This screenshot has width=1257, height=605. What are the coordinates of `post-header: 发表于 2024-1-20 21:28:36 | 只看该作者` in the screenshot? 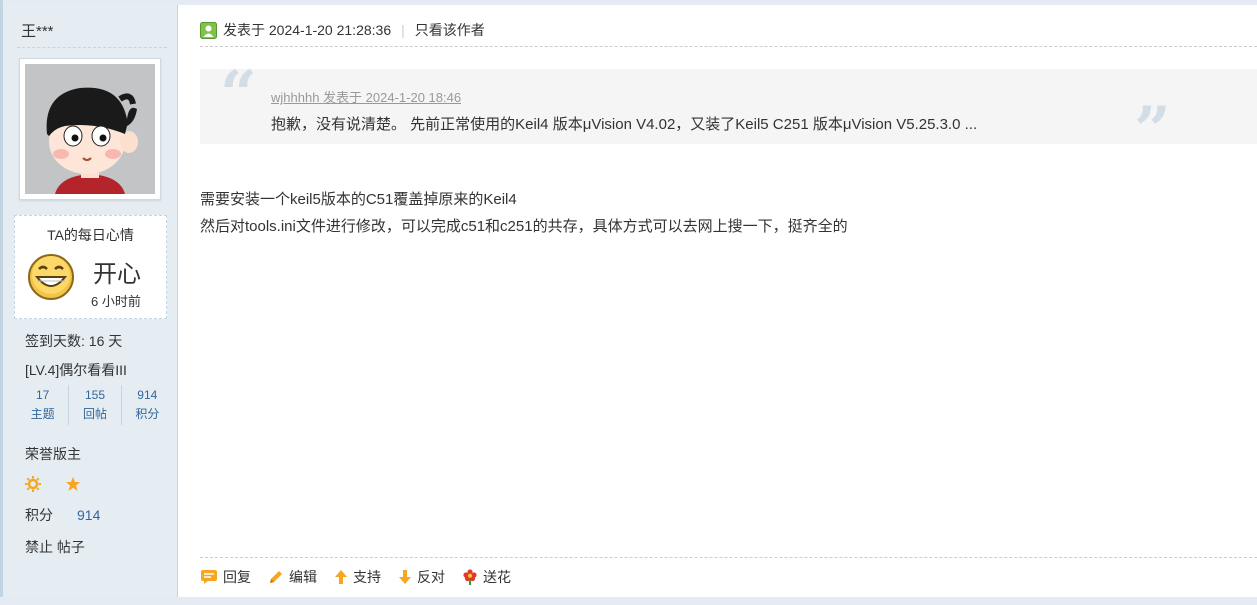 It's located at (342, 30).